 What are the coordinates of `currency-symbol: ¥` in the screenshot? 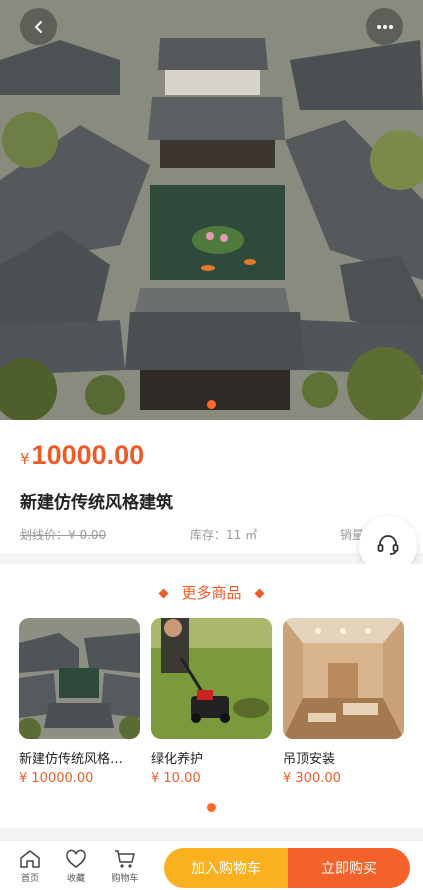 It's located at (25, 459).